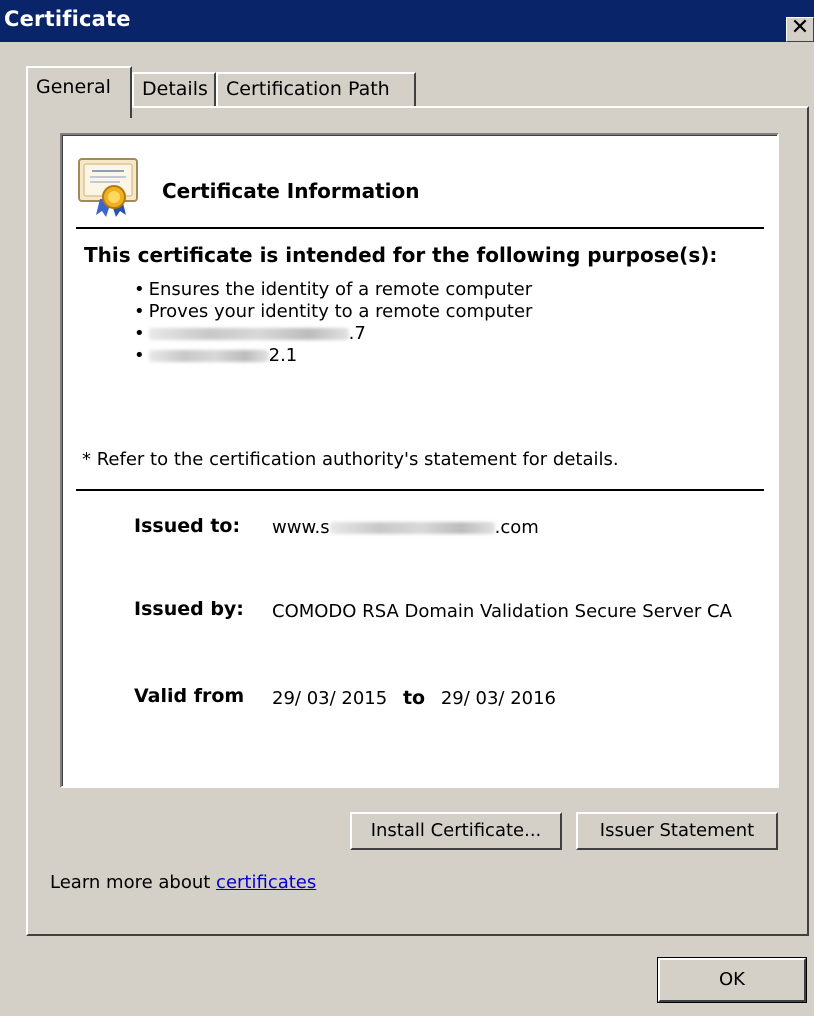 The width and height of the screenshot is (814, 1016). I want to click on tab-details-label: Details, so click(175, 89).